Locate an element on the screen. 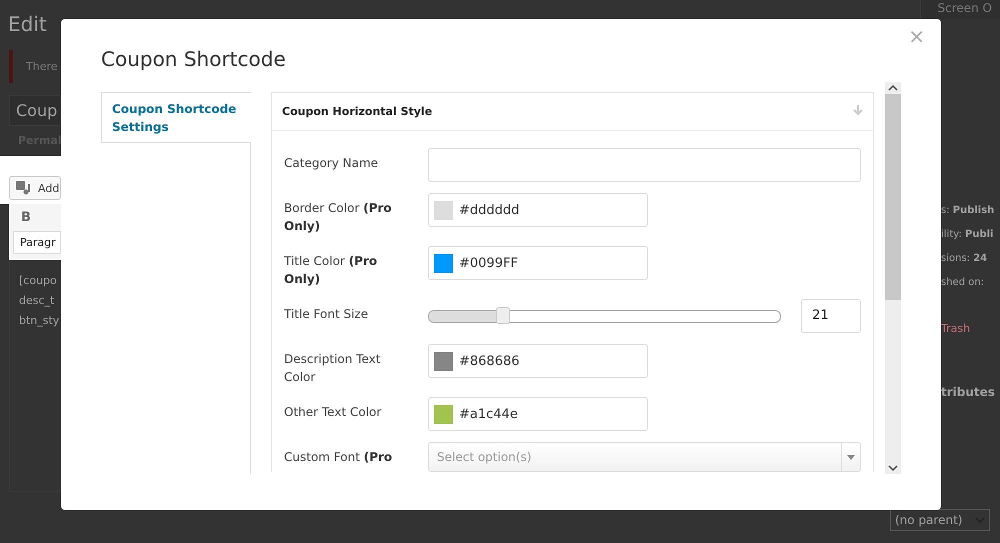 Image resolution: width=1000 pixels, height=543 pixels. content-line: btn_sty is located at coordinates (39, 321).